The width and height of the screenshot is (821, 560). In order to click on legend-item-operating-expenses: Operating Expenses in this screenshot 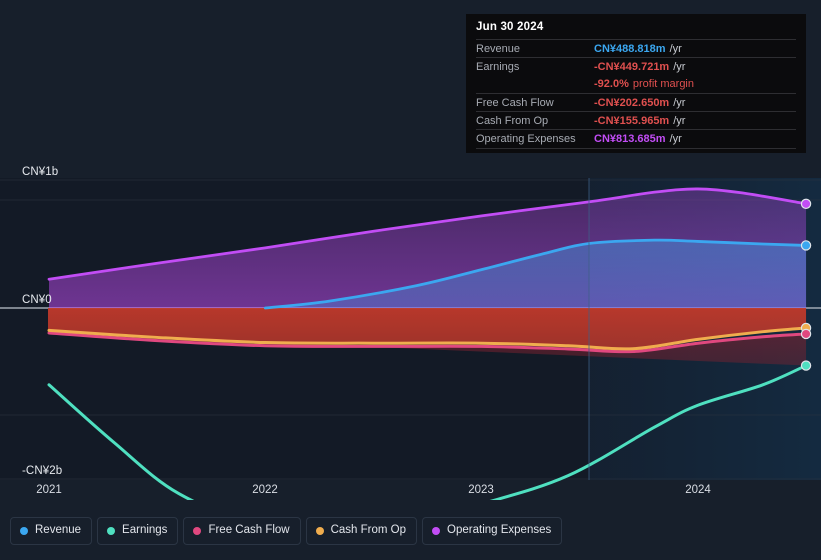, I will do `click(492, 531)`.